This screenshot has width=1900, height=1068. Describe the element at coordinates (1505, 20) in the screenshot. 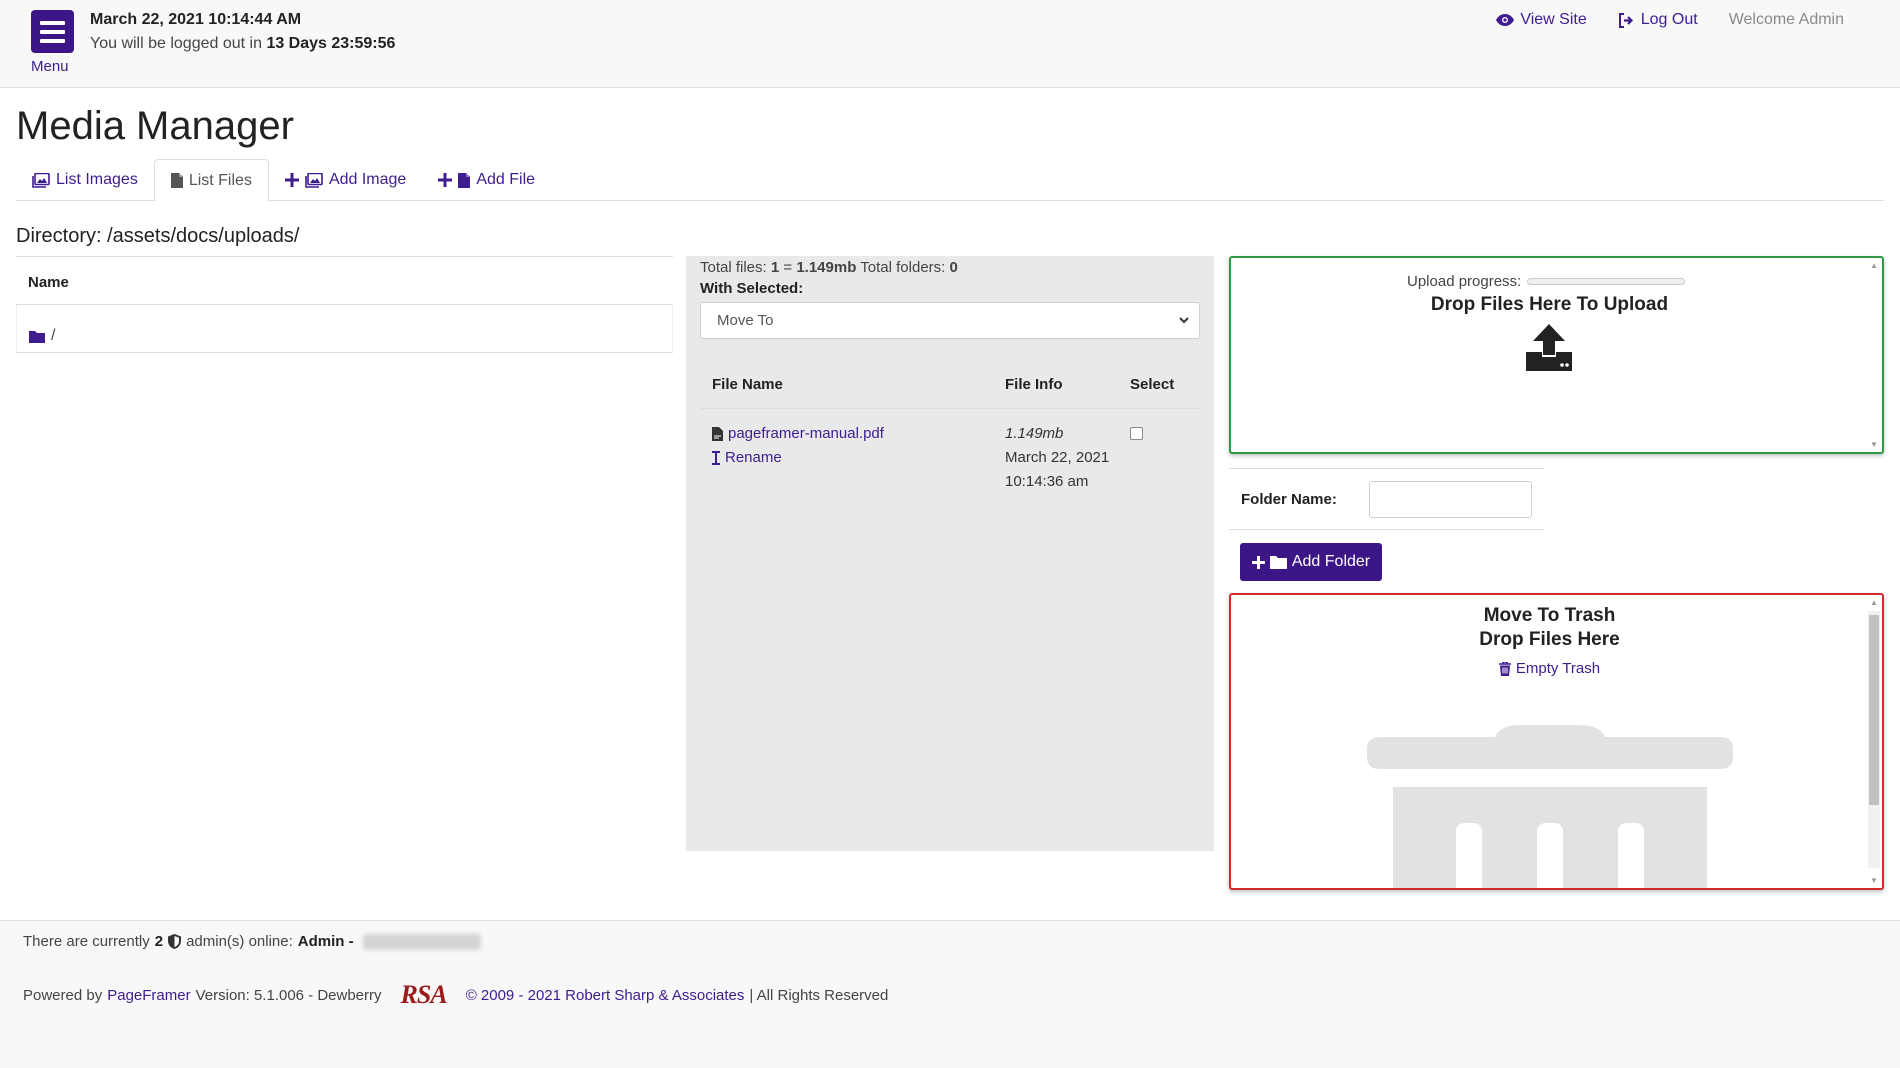

I see `eye-icon` at that location.